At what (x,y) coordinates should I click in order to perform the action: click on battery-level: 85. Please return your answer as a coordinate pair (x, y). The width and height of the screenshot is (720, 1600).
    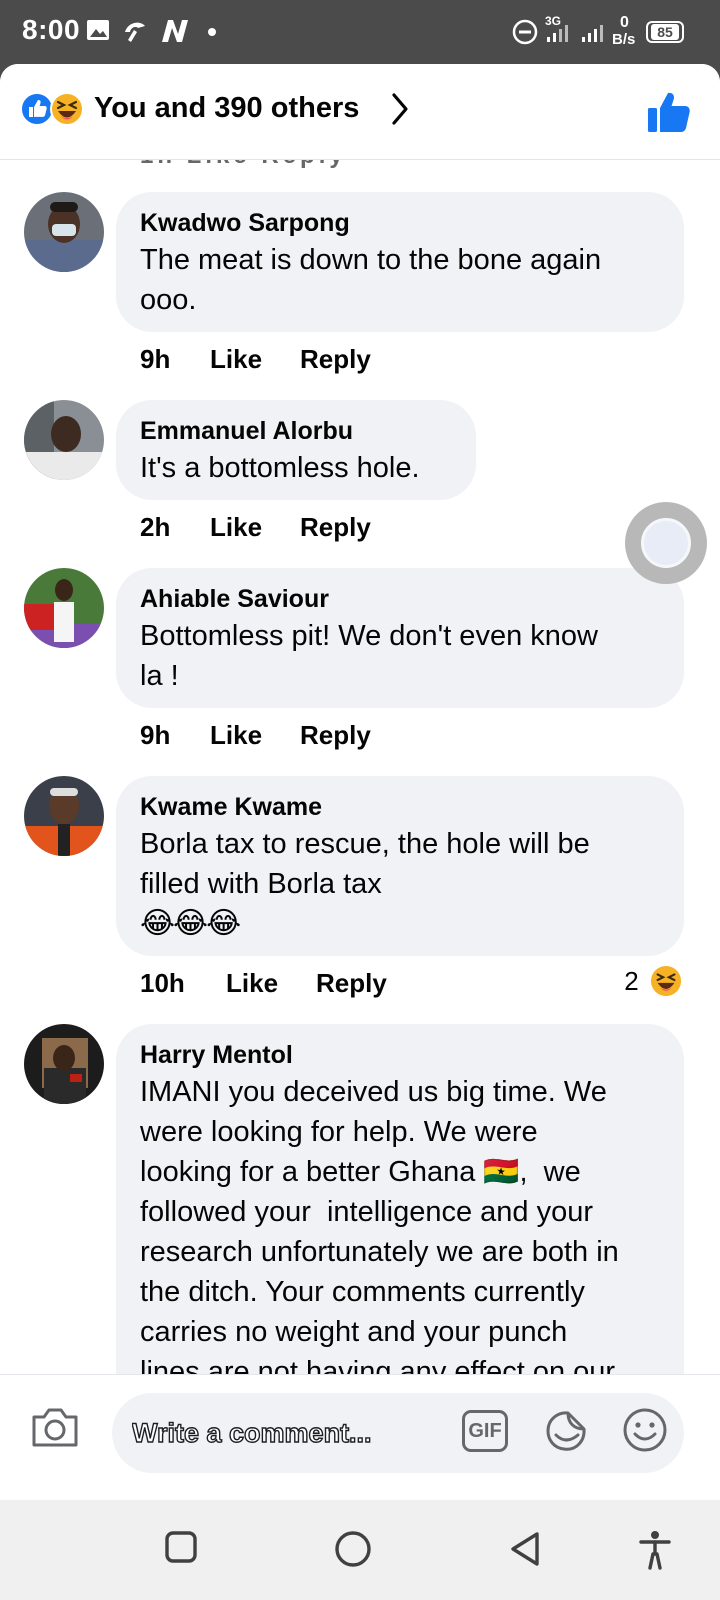
    Looking at the image, I should click on (665, 32).